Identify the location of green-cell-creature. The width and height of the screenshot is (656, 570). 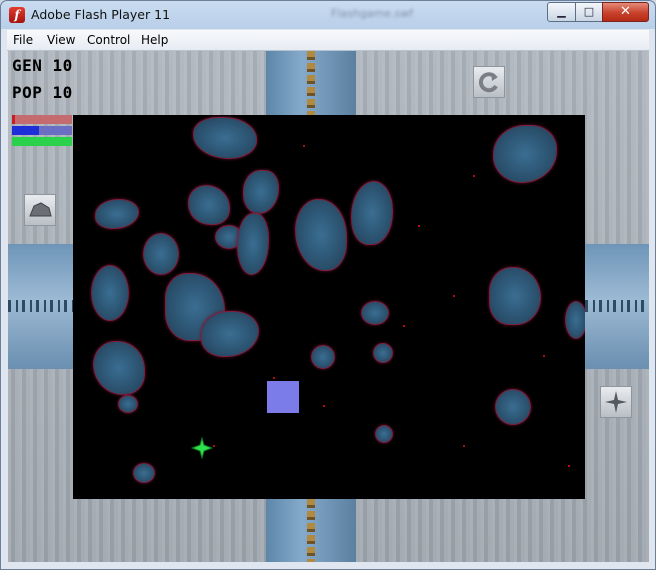
(202, 448).